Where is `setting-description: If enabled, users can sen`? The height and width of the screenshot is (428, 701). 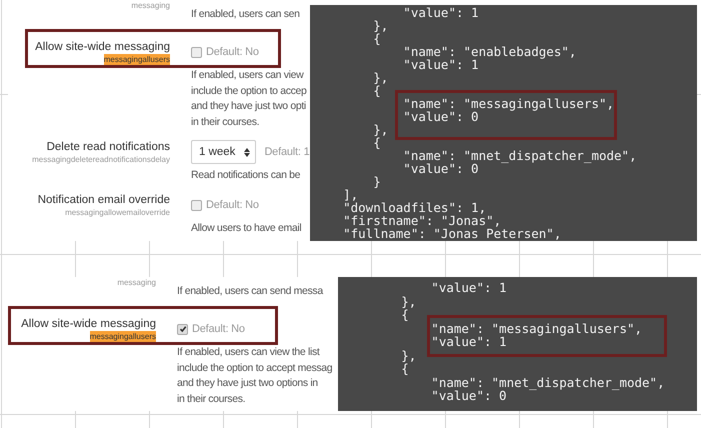
setting-description: If enabled, users can sen is located at coordinates (245, 14).